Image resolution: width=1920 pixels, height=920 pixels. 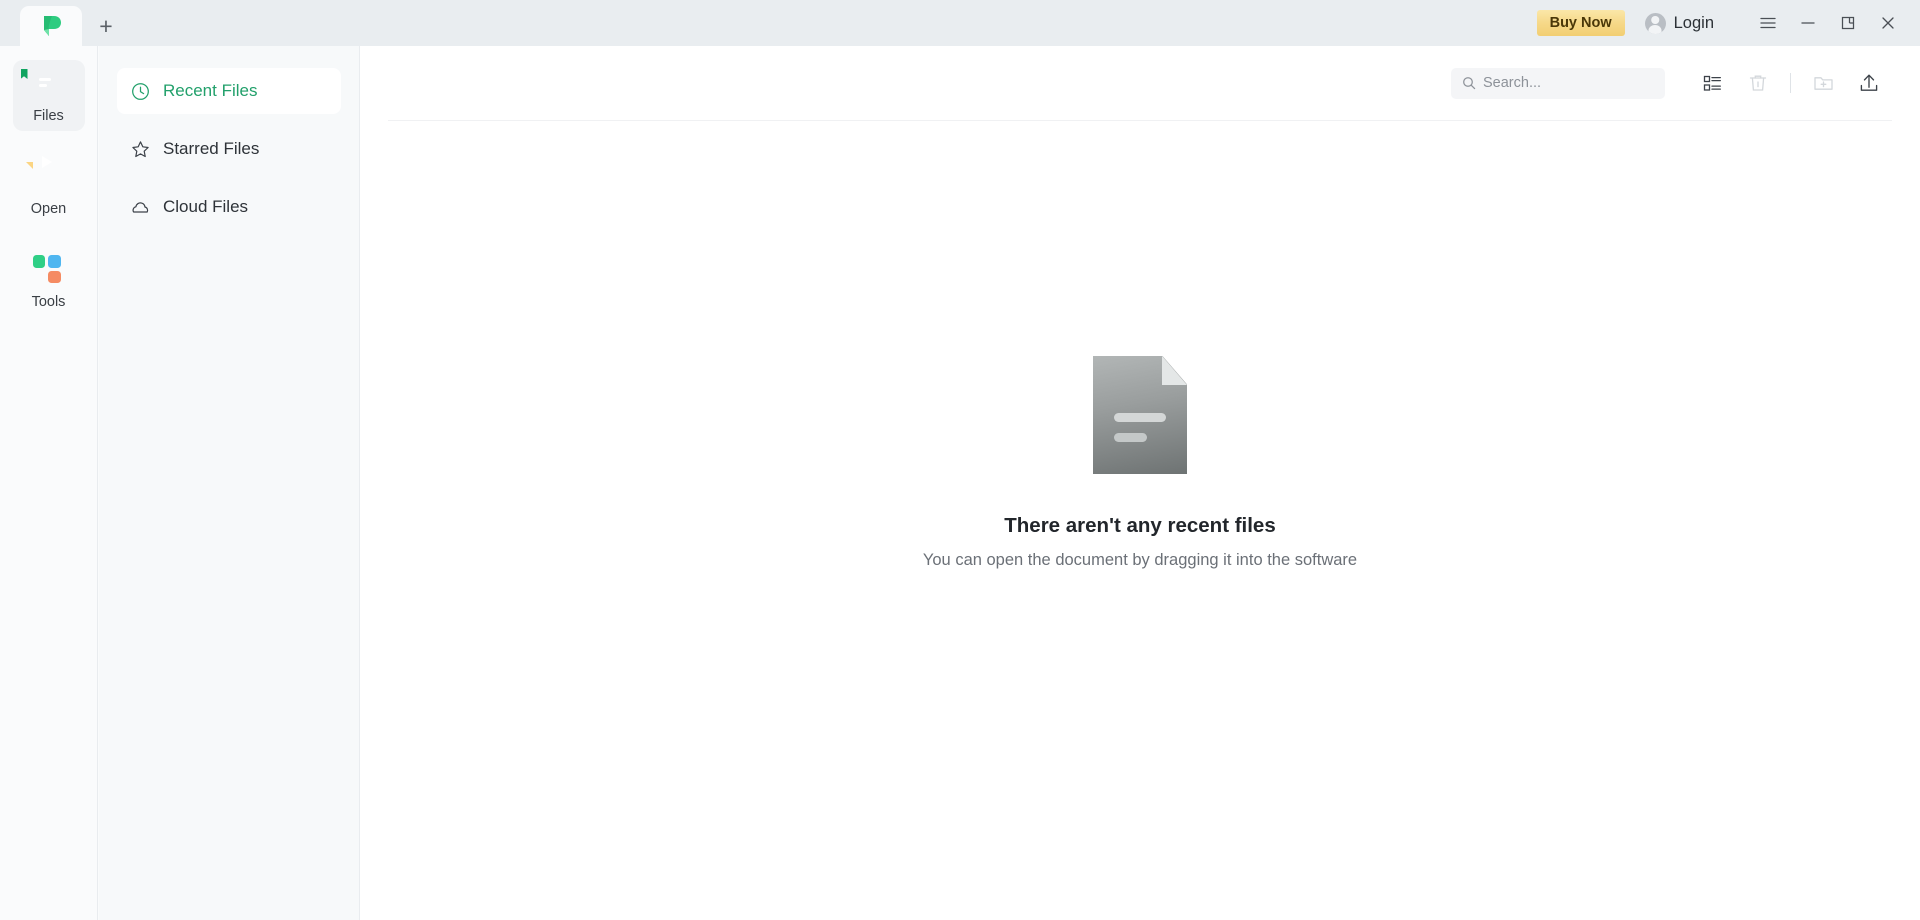 I want to click on clock-icon, so click(x=140, y=91).